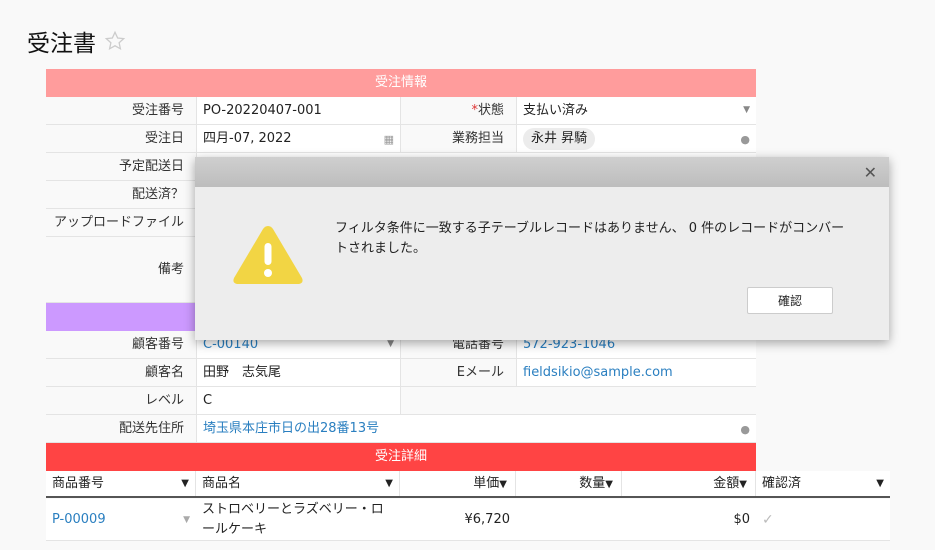 The image size is (935, 550). Describe the element at coordinates (726, 483) in the screenshot. I see `column-label: 金額` at that location.